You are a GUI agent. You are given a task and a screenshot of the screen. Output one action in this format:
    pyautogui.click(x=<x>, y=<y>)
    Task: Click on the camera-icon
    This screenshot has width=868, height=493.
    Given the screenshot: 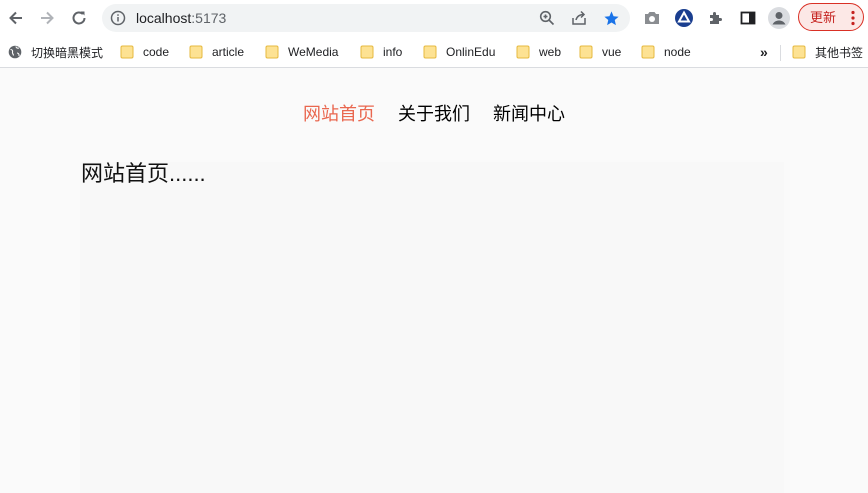 What is the action you would take?
    pyautogui.click(x=652, y=18)
    